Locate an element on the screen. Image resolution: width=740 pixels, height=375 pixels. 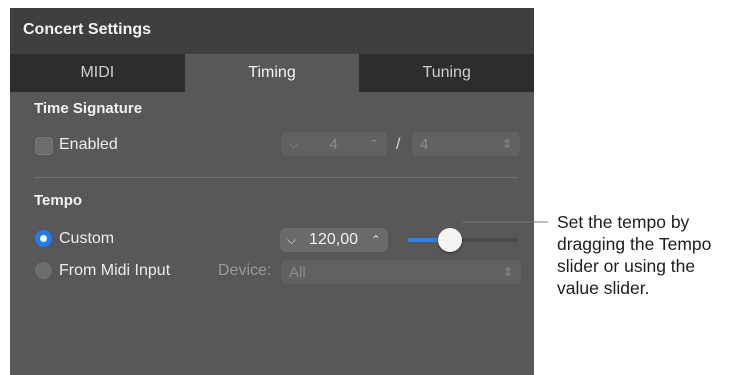
tempo-title: Tempo is located at coordinates (58, 200).